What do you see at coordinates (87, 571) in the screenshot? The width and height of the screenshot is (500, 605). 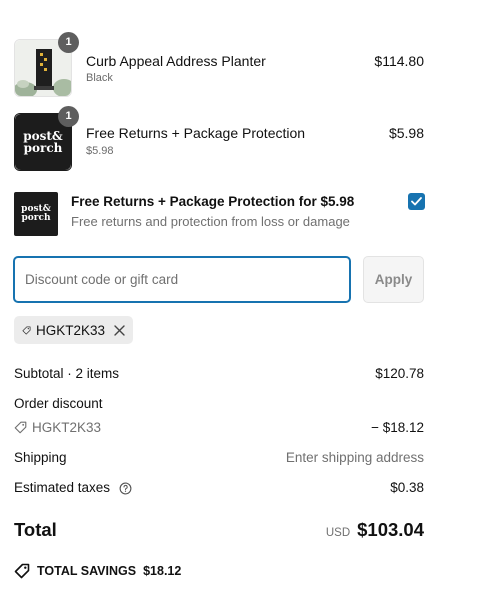 I see `total-savings-label: TOTAL SAVINGS` at bounding box center [87, 571].